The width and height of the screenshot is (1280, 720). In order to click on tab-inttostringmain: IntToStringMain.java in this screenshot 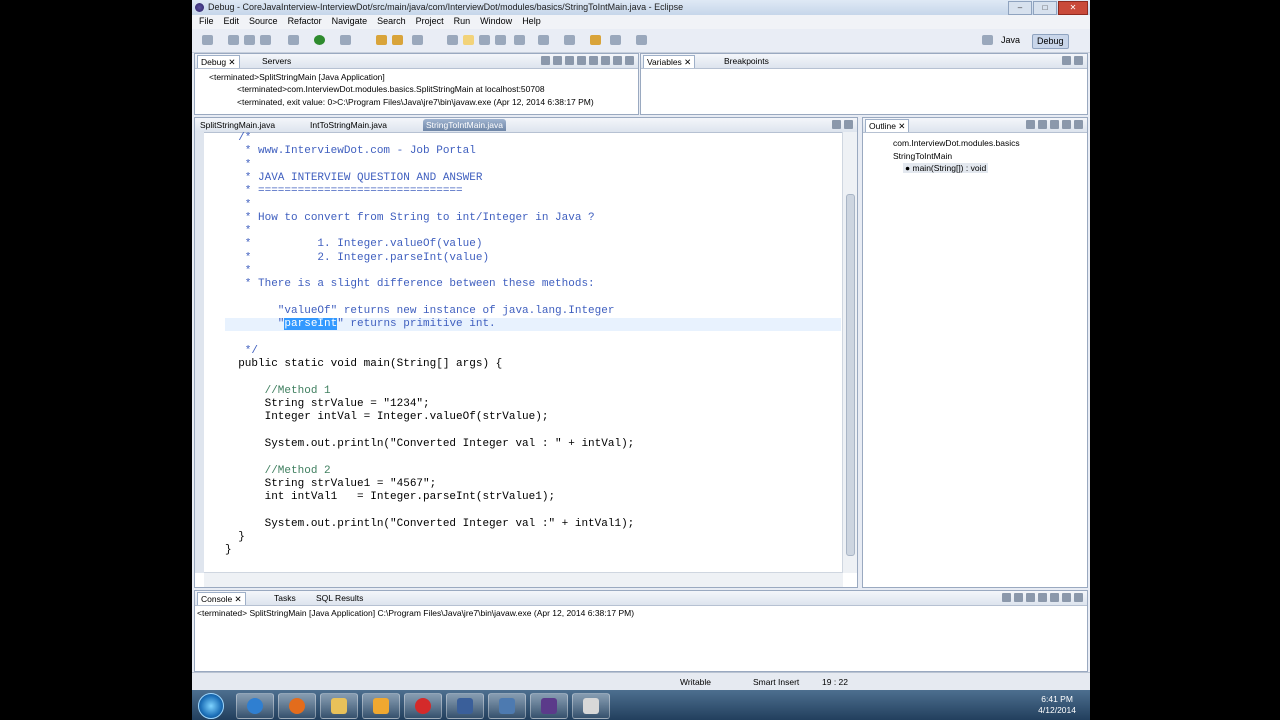, I will do `click(348, 125)`.